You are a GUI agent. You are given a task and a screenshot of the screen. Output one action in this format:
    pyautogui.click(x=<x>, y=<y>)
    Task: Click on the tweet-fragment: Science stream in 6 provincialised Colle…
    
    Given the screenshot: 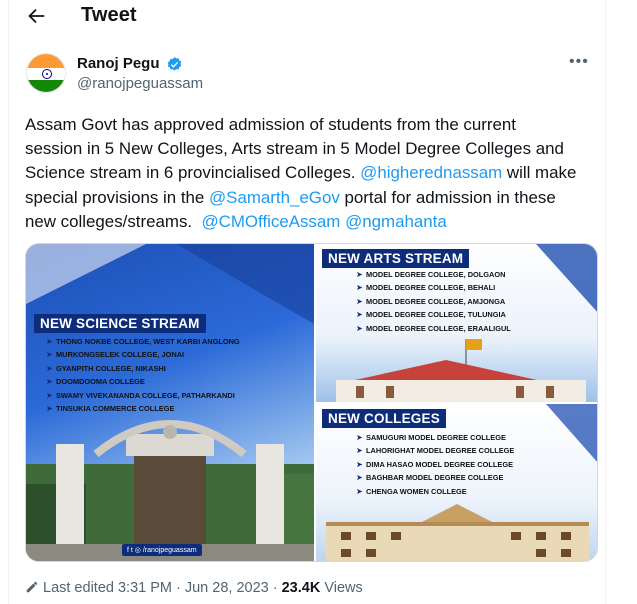 What is the action you would take?
    pyautogui.click(x=190, y=173)
    